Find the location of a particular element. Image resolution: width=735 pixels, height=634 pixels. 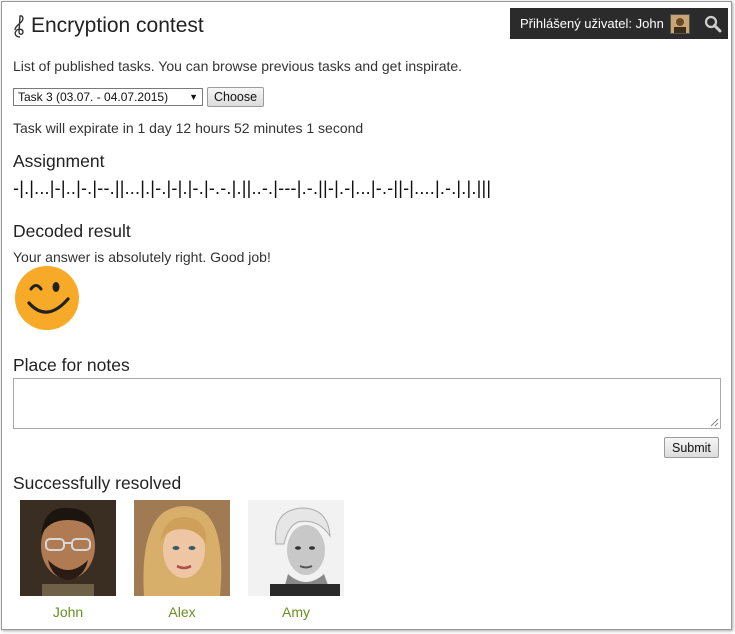

person-card-alex: Alex is located at coordinates (182, 560).